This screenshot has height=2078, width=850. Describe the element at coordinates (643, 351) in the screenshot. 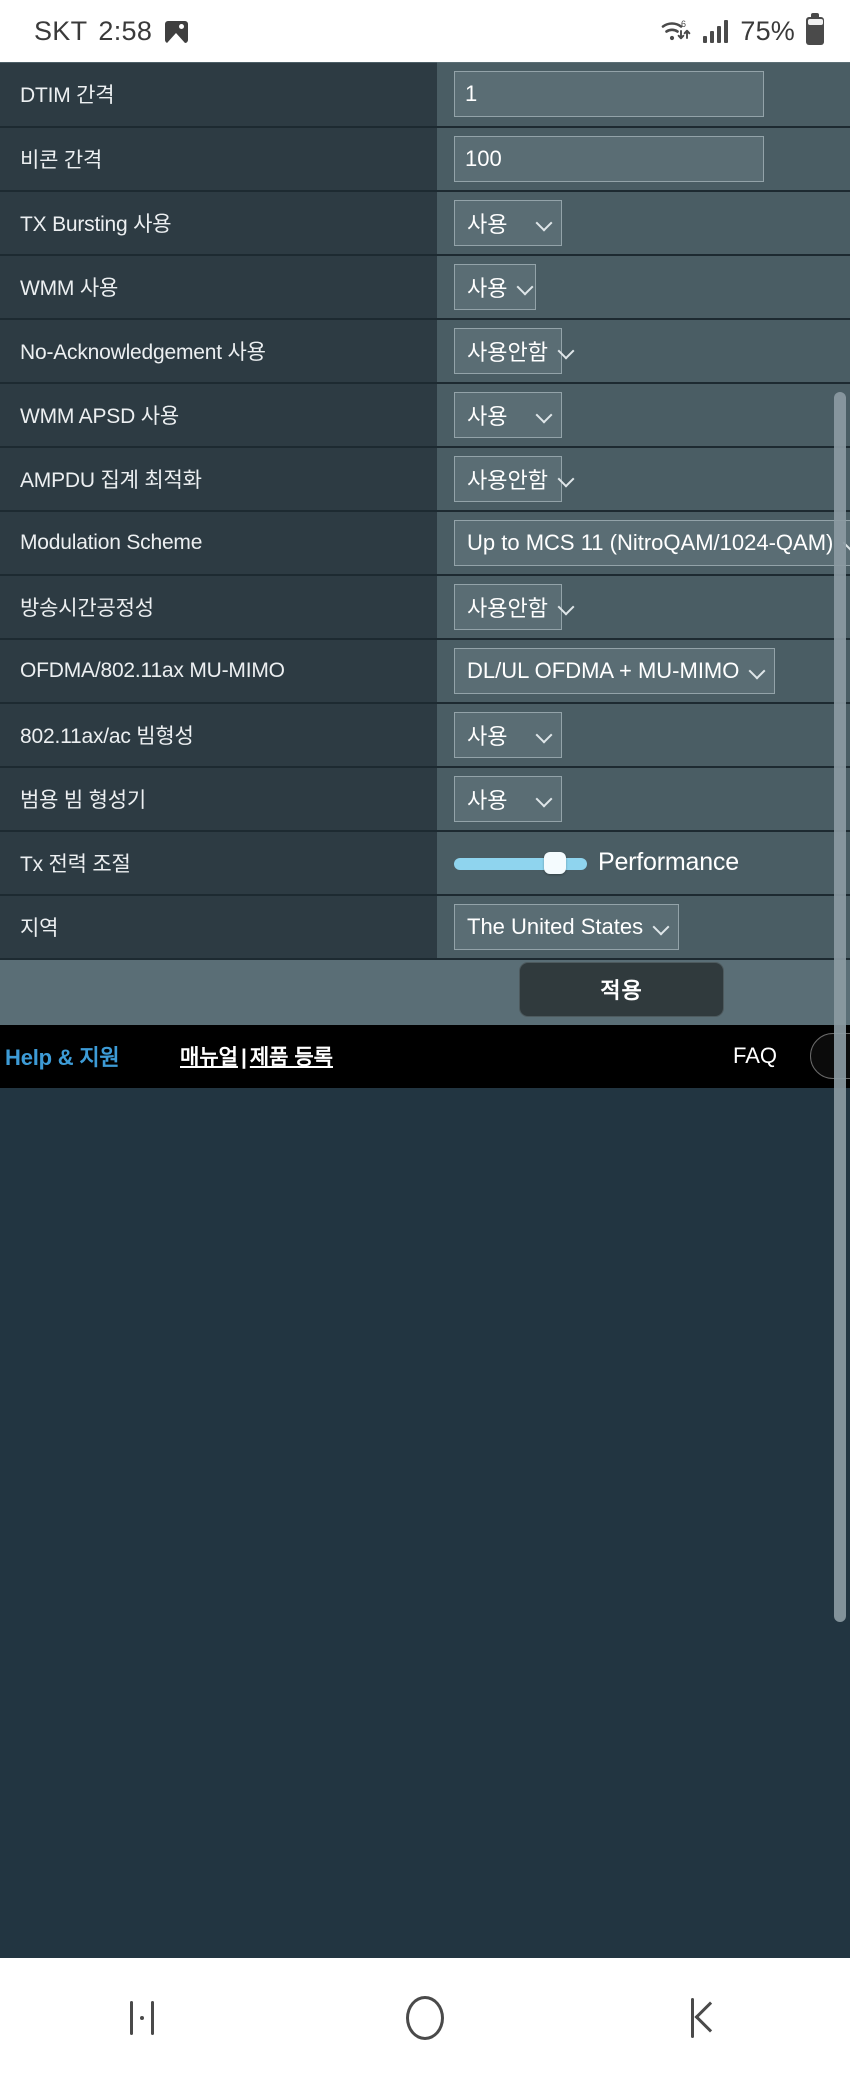

I see `row-value-no-acknowledgement: 사용안함` at that location.